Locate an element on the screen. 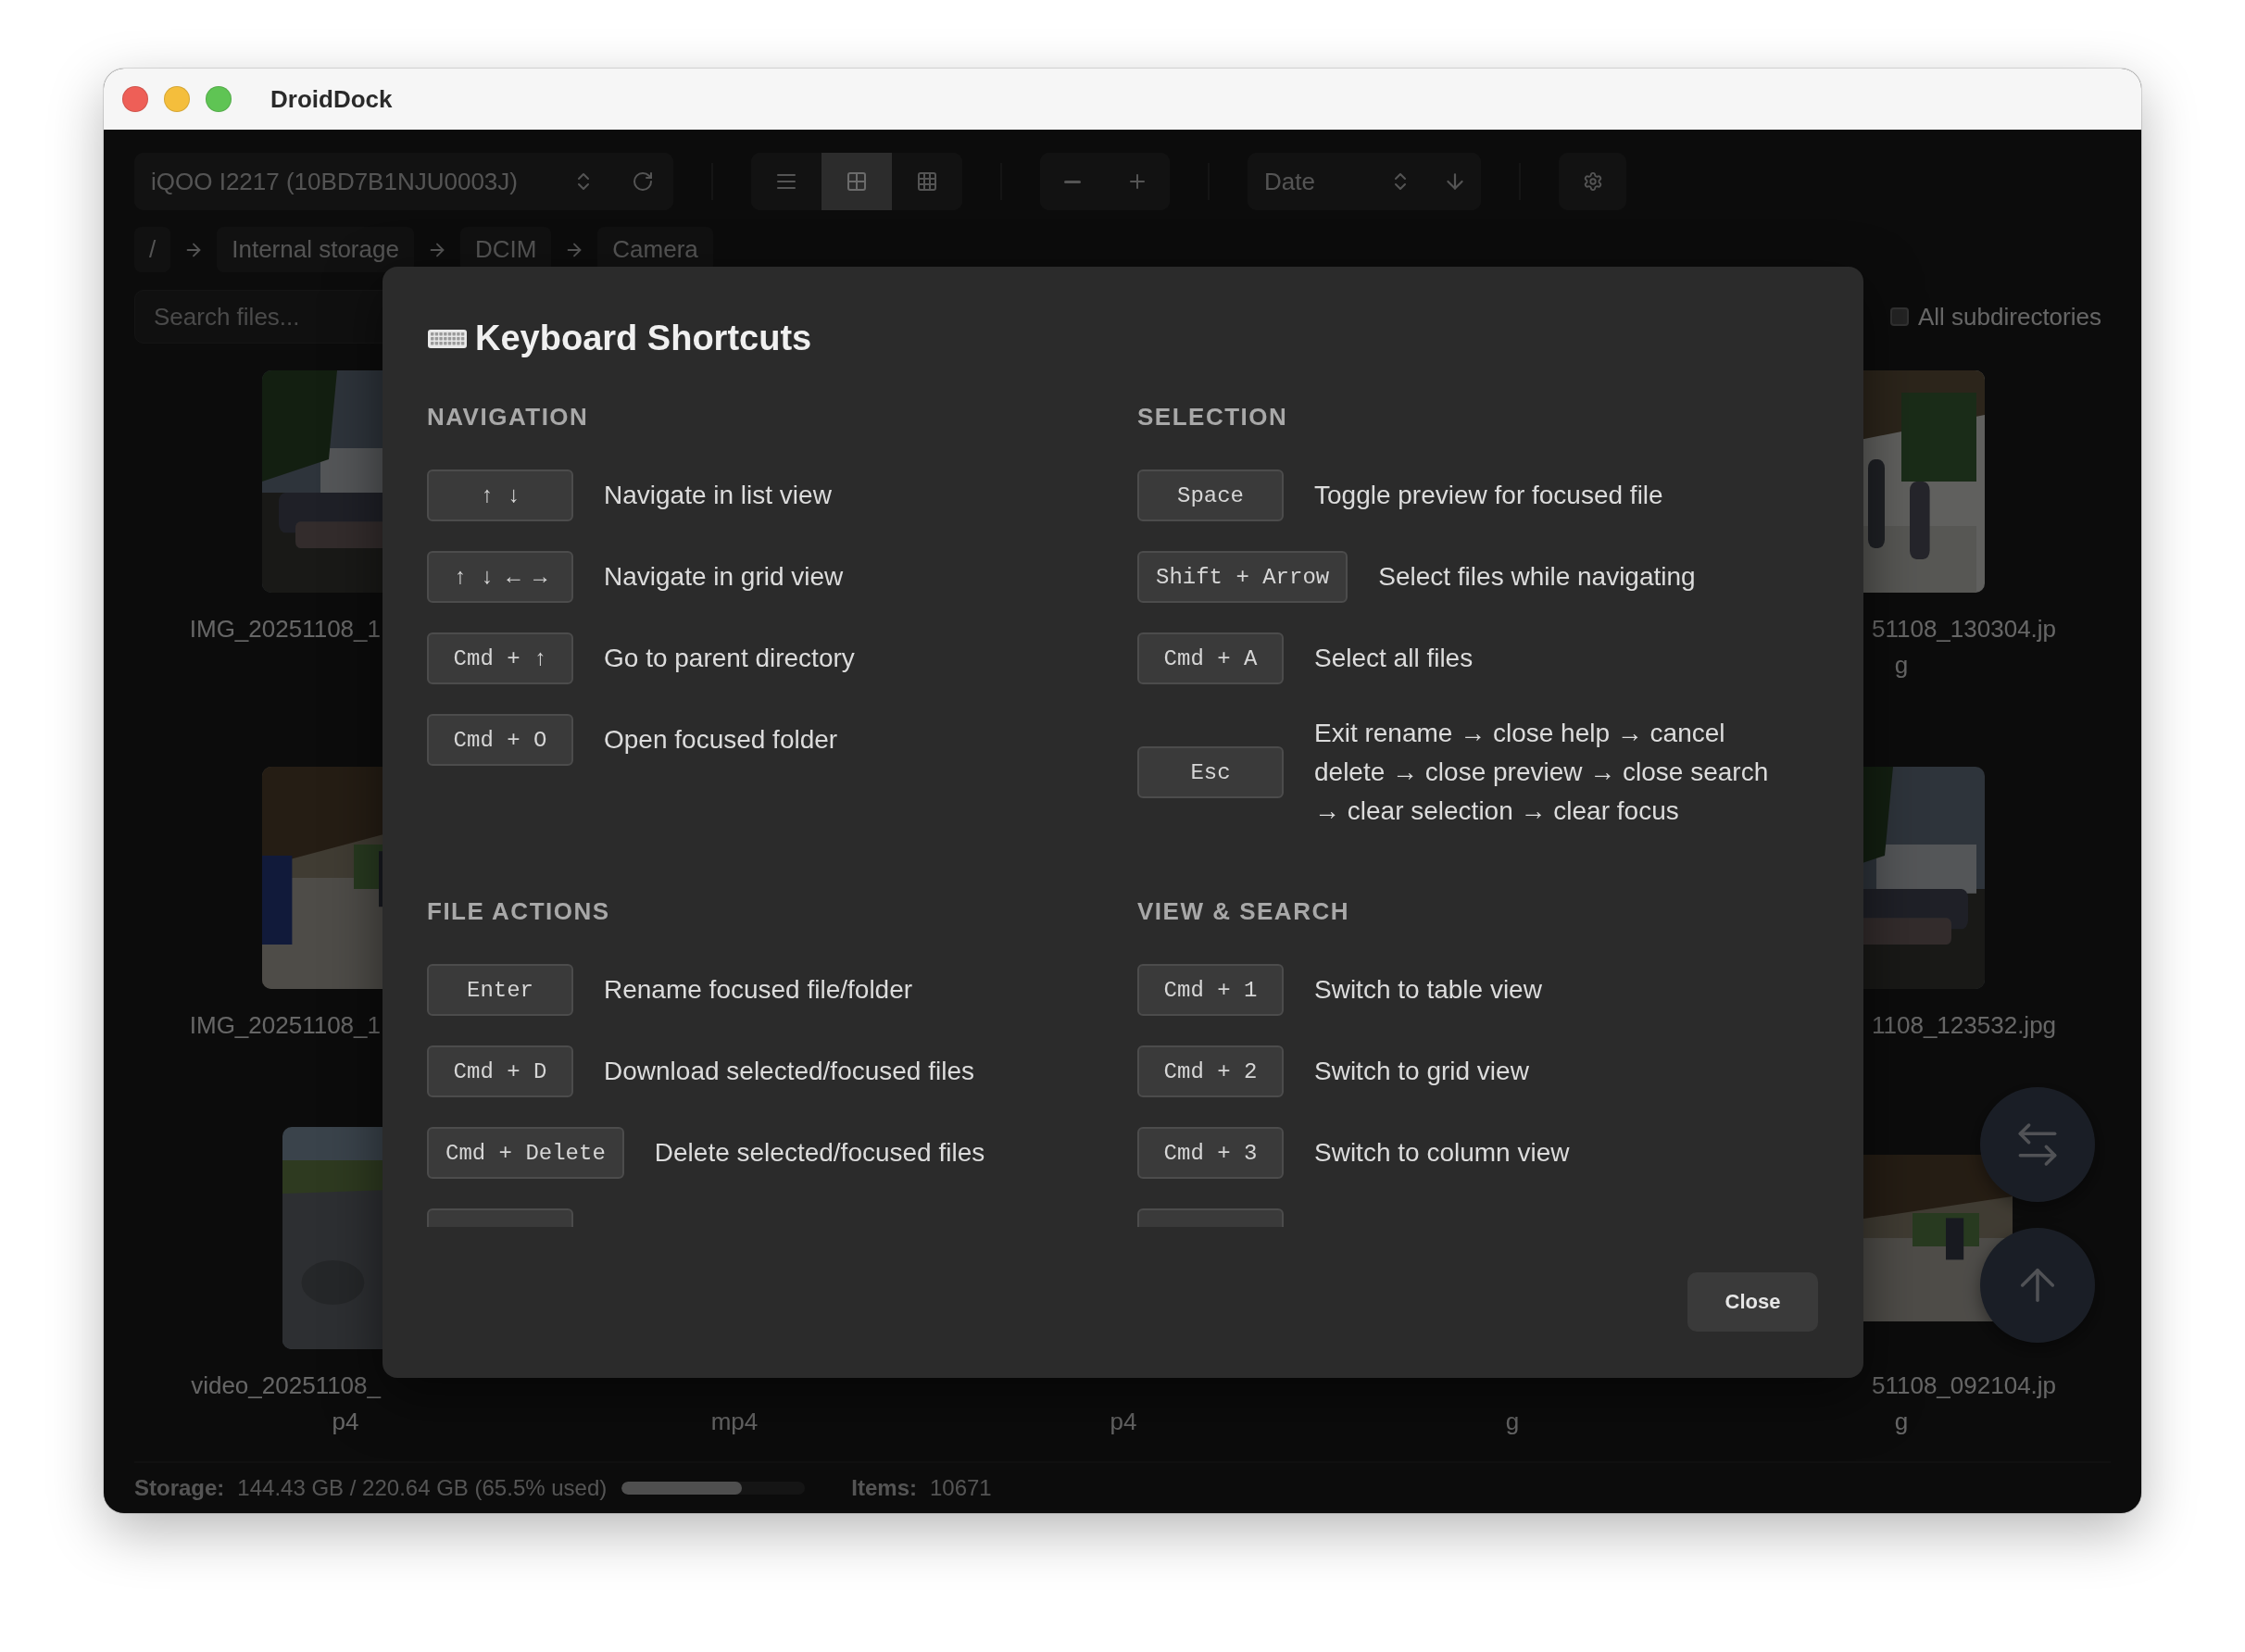 The height and width of the screenshot is (1652, 2245). grid-icon is located at coordinates (857, 181).